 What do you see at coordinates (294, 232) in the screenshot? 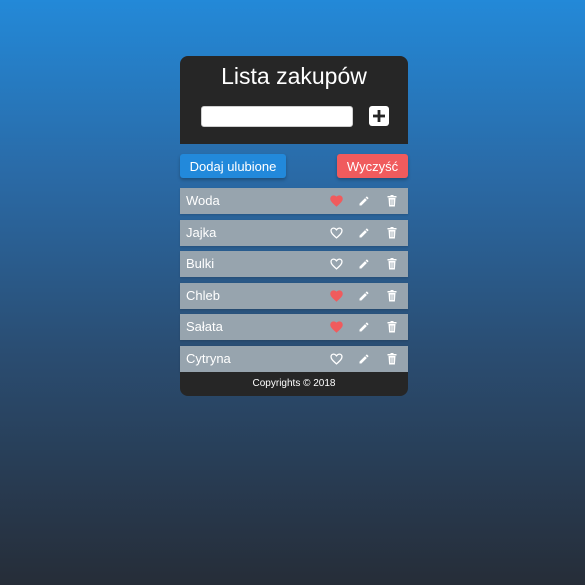
I see `list-item: Jajka` at bounding box center [294, 232].